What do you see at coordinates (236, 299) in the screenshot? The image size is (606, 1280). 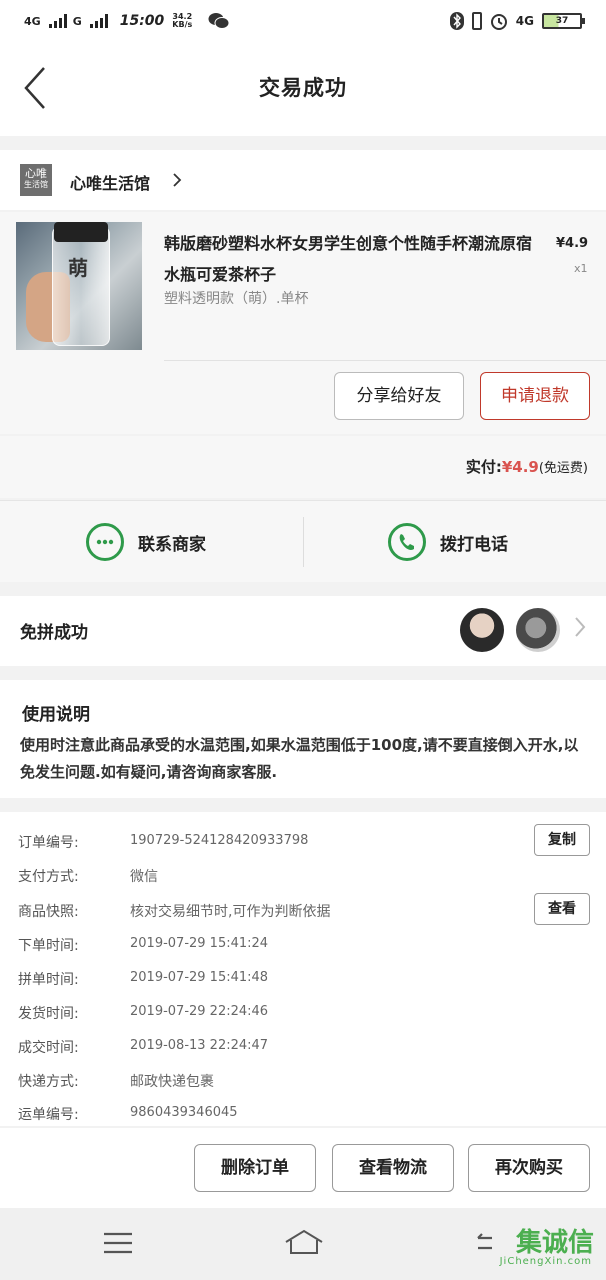 I see `product-spec: 塑料透明款（萌）.单杯` at bounding box center [236, 299].